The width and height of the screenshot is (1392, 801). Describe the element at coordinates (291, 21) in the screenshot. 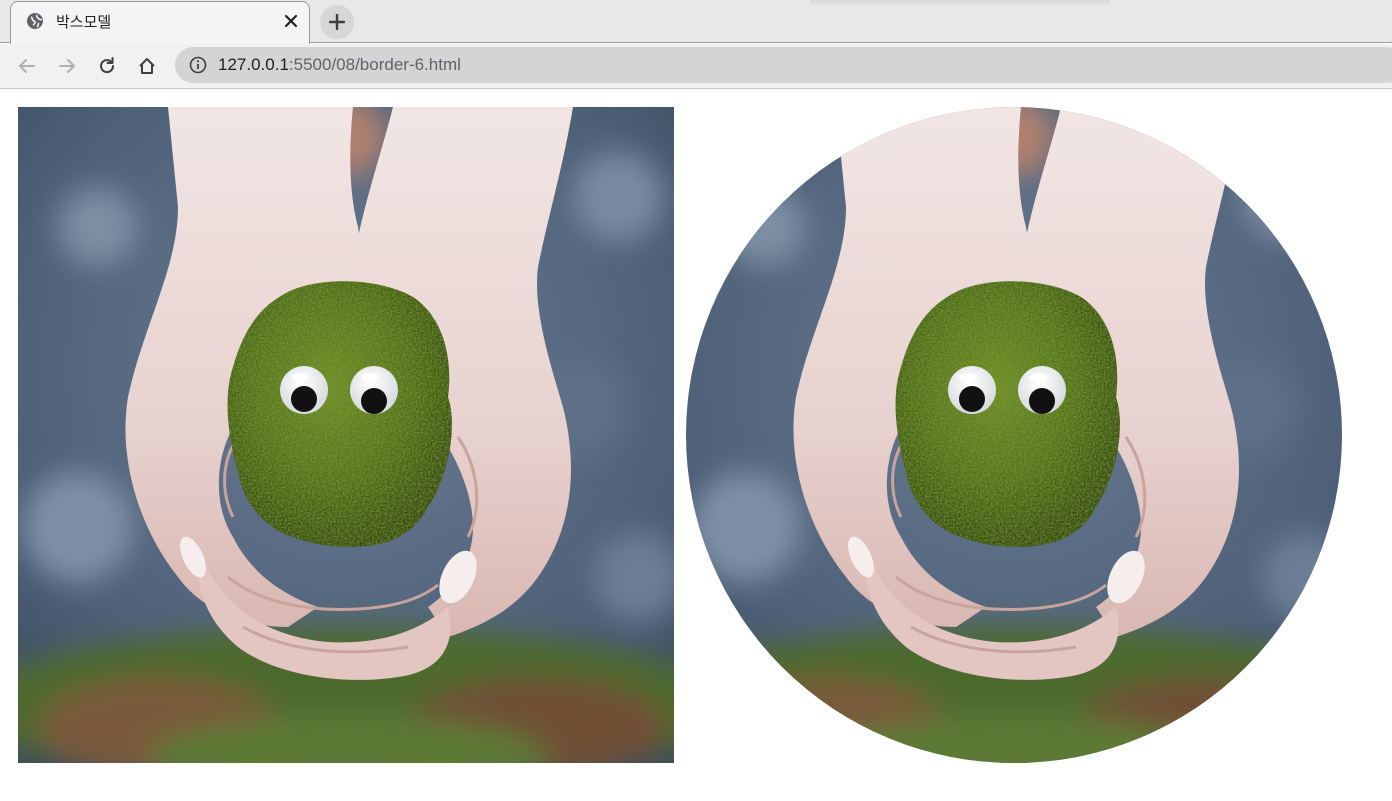

I see `close-icon` at that location.